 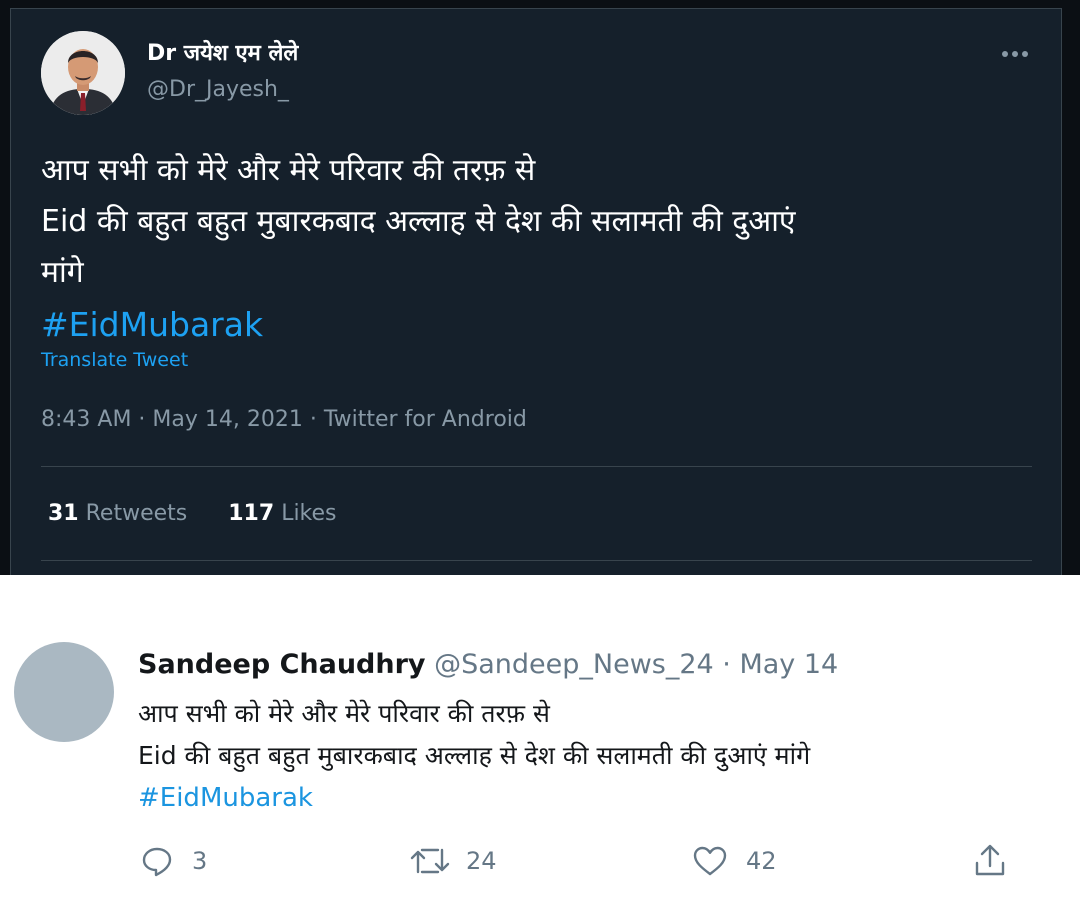 What do you see at coordinates (452, 861) in the screenshot?
I see `retweet-button: 24` at bounding box center [452, 861].